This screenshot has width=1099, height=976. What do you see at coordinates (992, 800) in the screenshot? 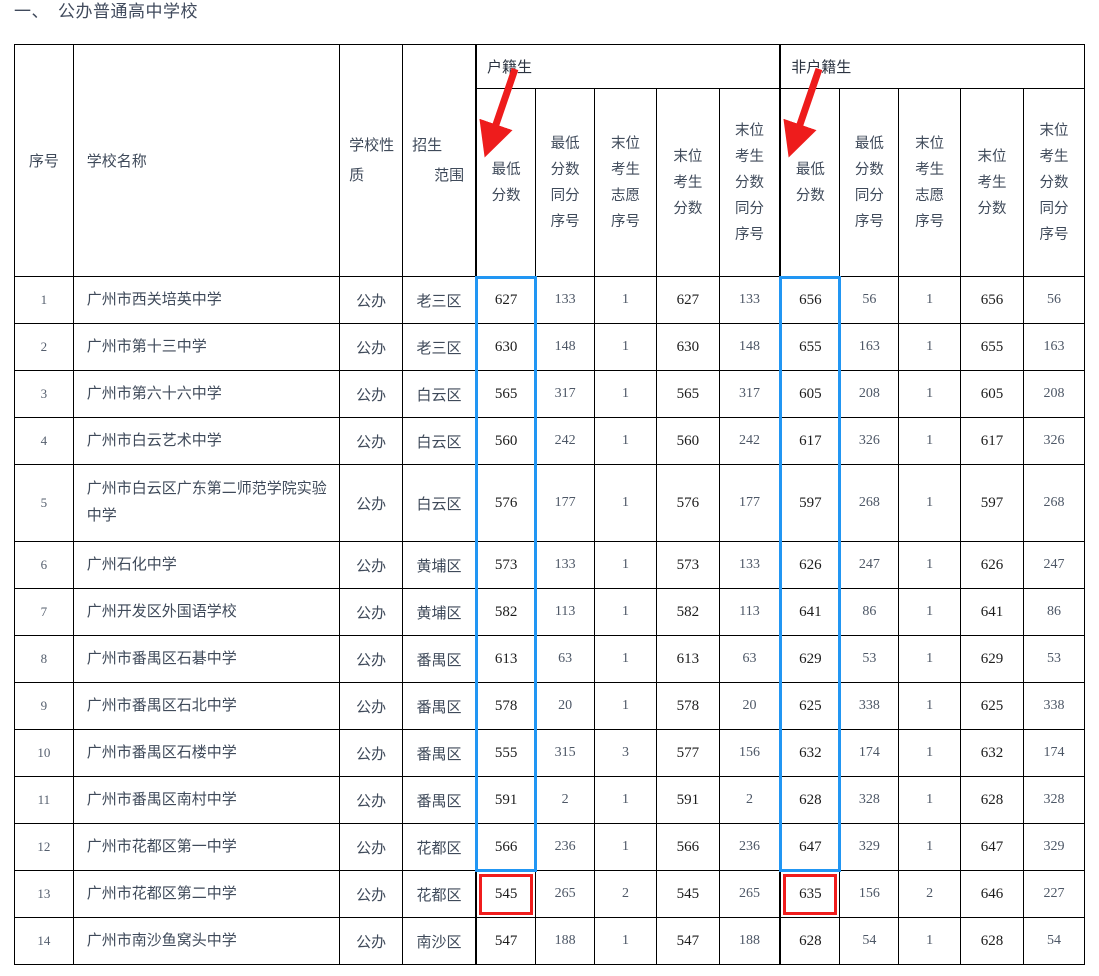
I see `row-cell-feihuji-last-score: 628` at bounding box center [992, 800].